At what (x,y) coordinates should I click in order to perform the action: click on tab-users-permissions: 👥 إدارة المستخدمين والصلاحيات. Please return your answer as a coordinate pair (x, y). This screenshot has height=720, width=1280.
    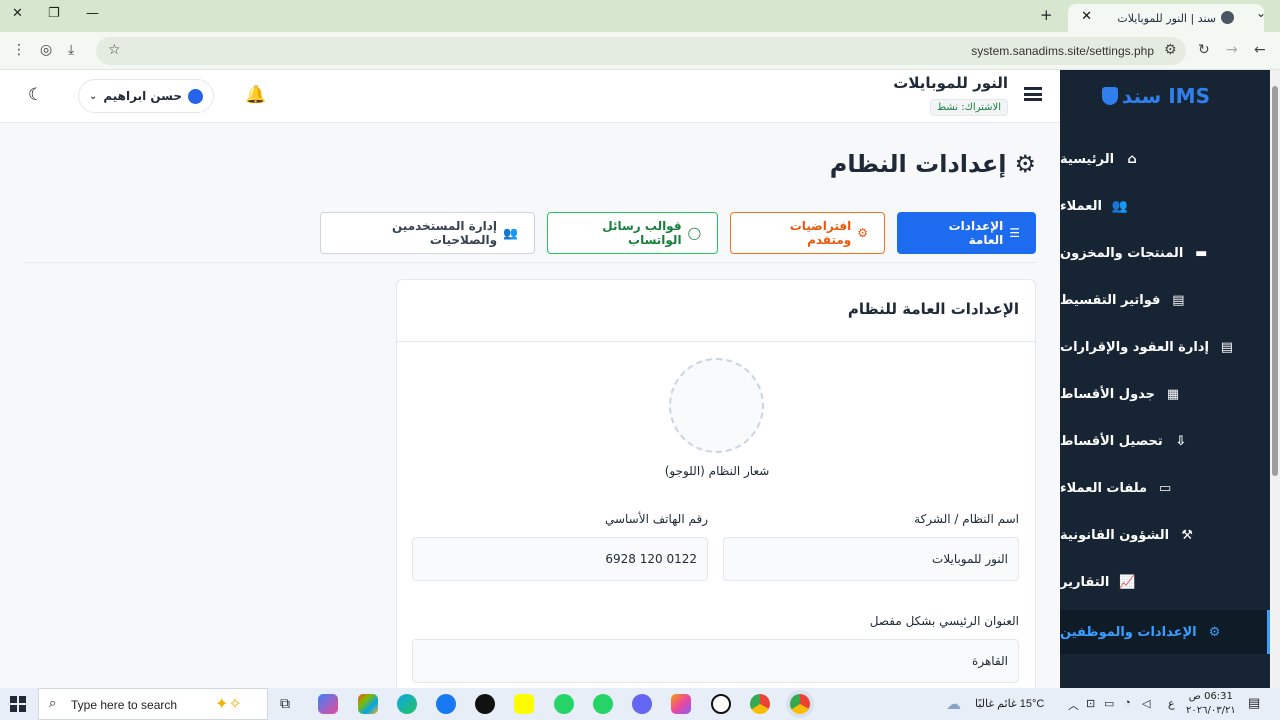
    Looking at the image, I should click on (427, 233).